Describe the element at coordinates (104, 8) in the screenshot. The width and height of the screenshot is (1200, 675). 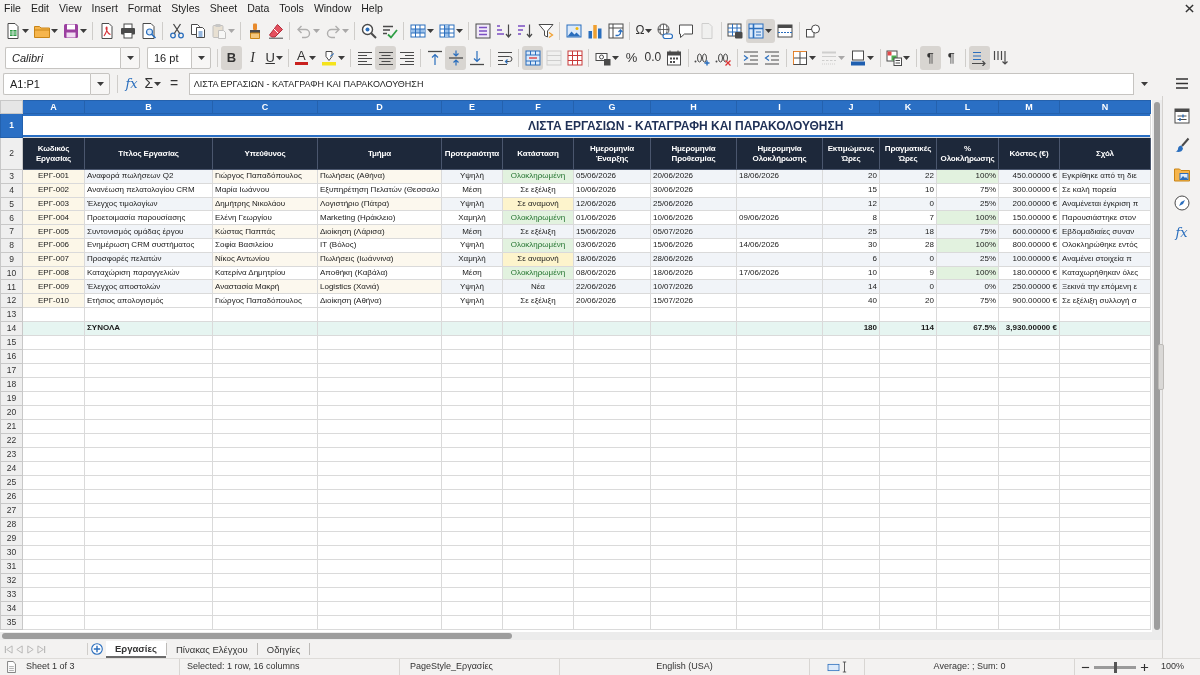
I see `menu-item: Insert` at that location.